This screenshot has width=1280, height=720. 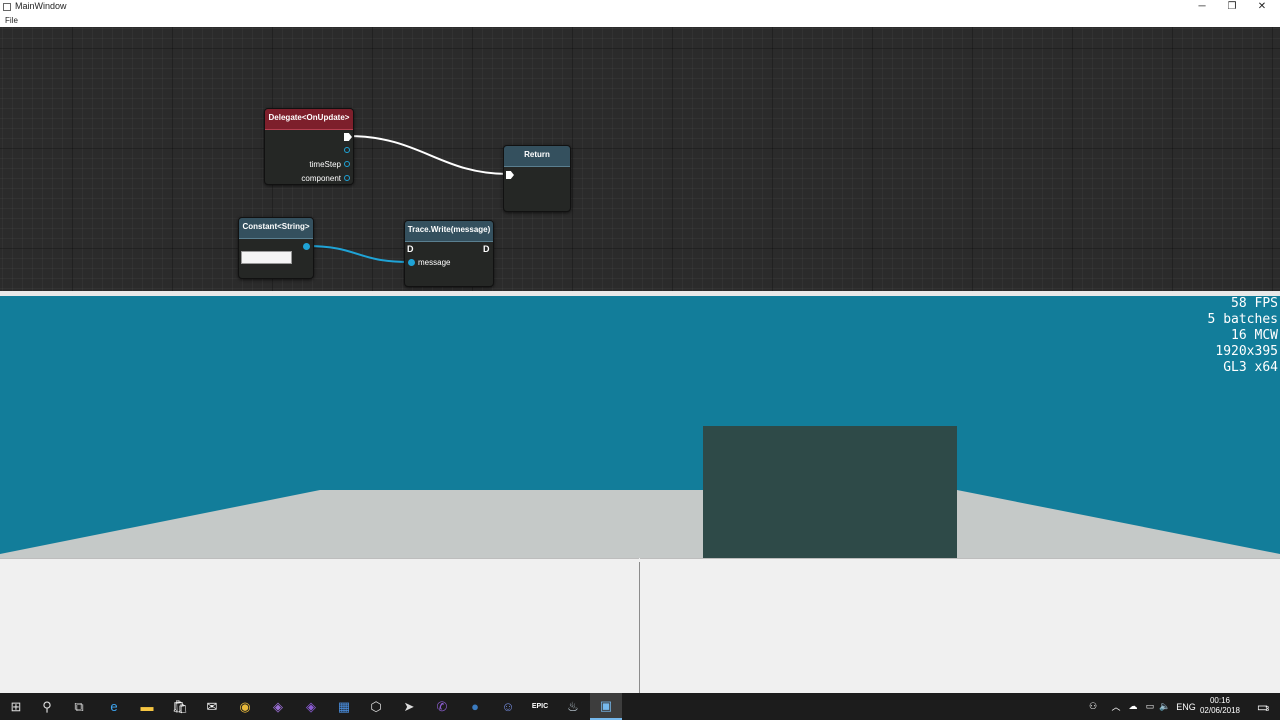 What do you see at coordinates (1093, 706) in the screenshot?
I see `people-icon: ⚇` at bounding box center [1093, 706].